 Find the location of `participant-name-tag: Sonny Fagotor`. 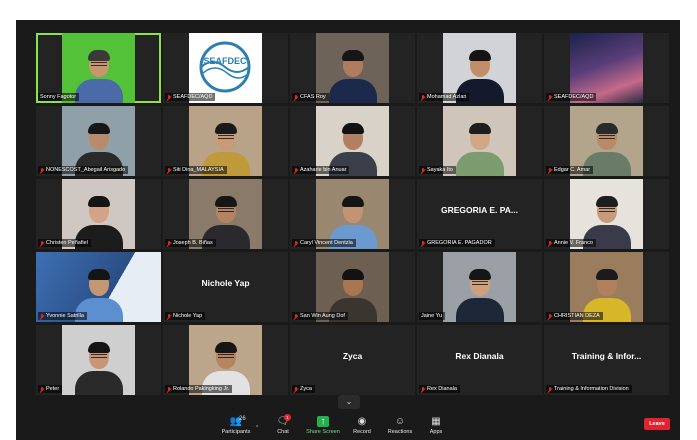

participant-name-tag: Sonny Fagotor is located at coordinates (59, 97).